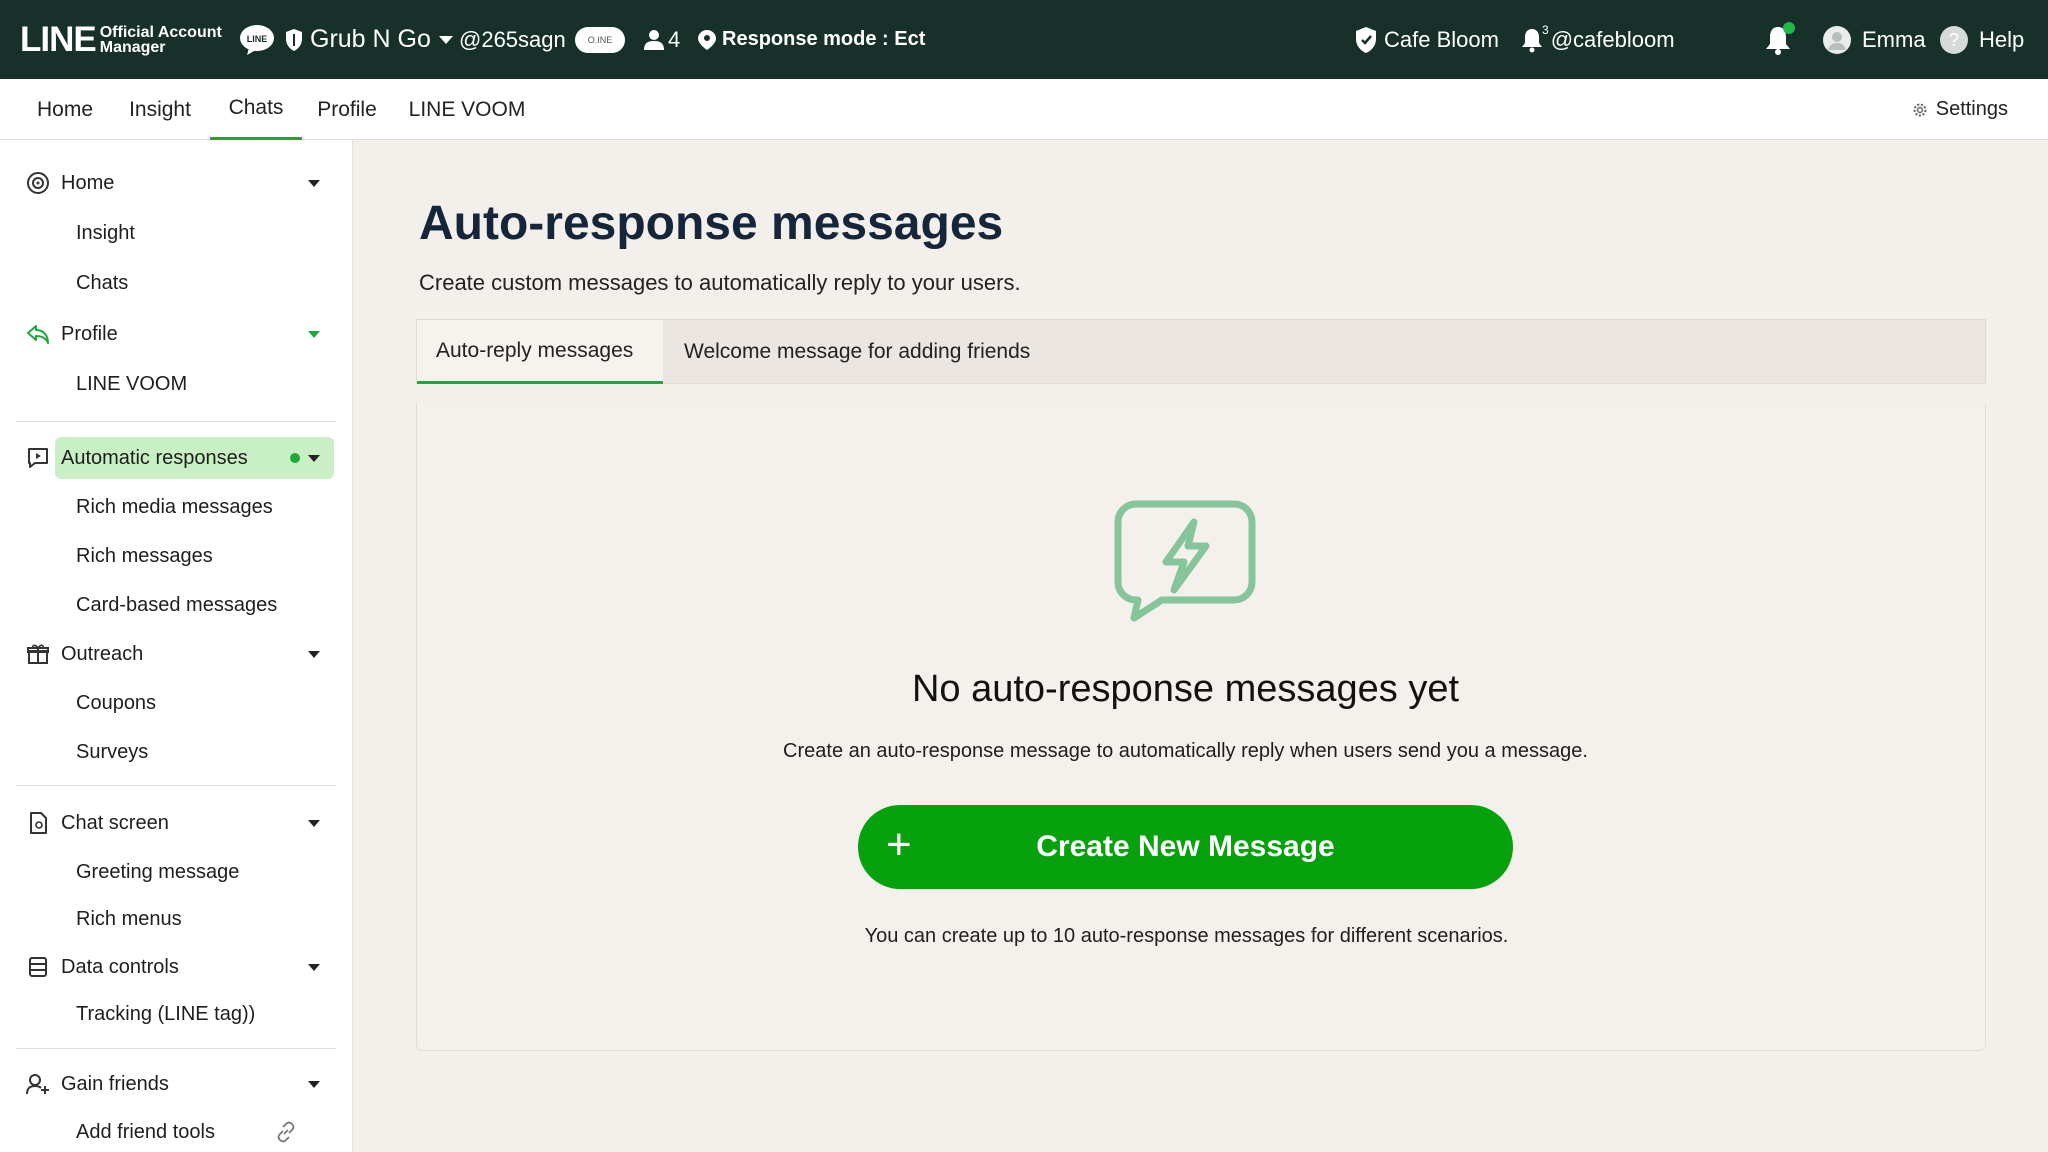  I want to click on tab-line-voom: LINE VOOM, so click(467, 109).